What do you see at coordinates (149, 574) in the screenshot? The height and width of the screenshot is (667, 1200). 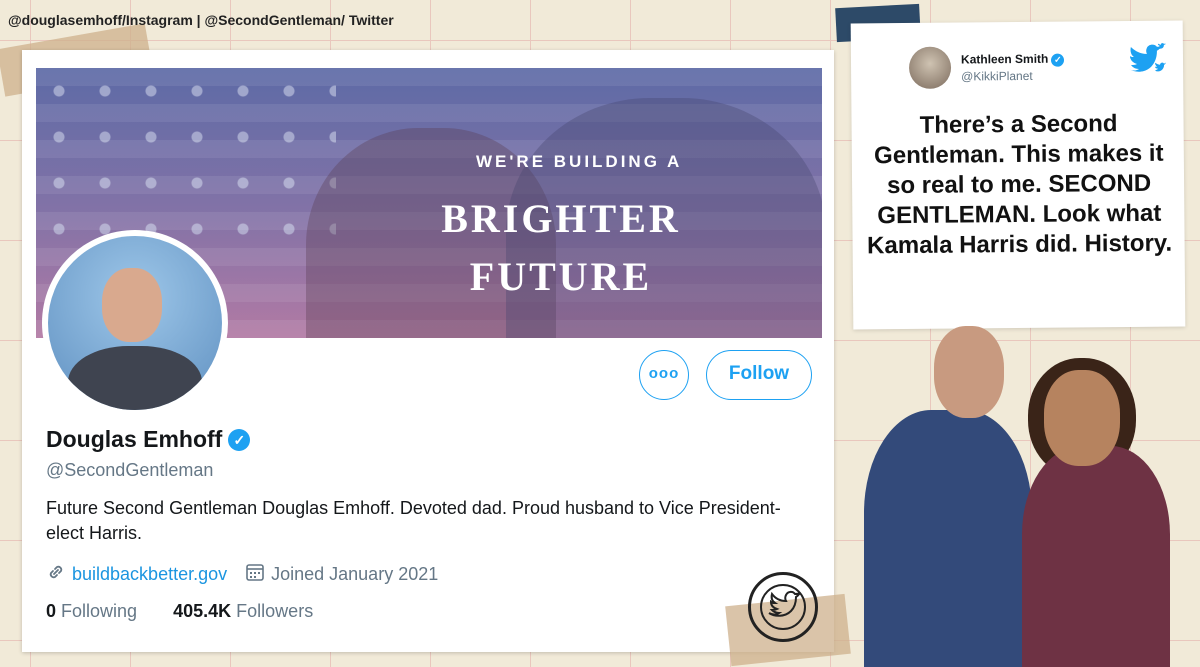 I see `website-link: buildbackbetter.gov` at bounding box center [149, 574].